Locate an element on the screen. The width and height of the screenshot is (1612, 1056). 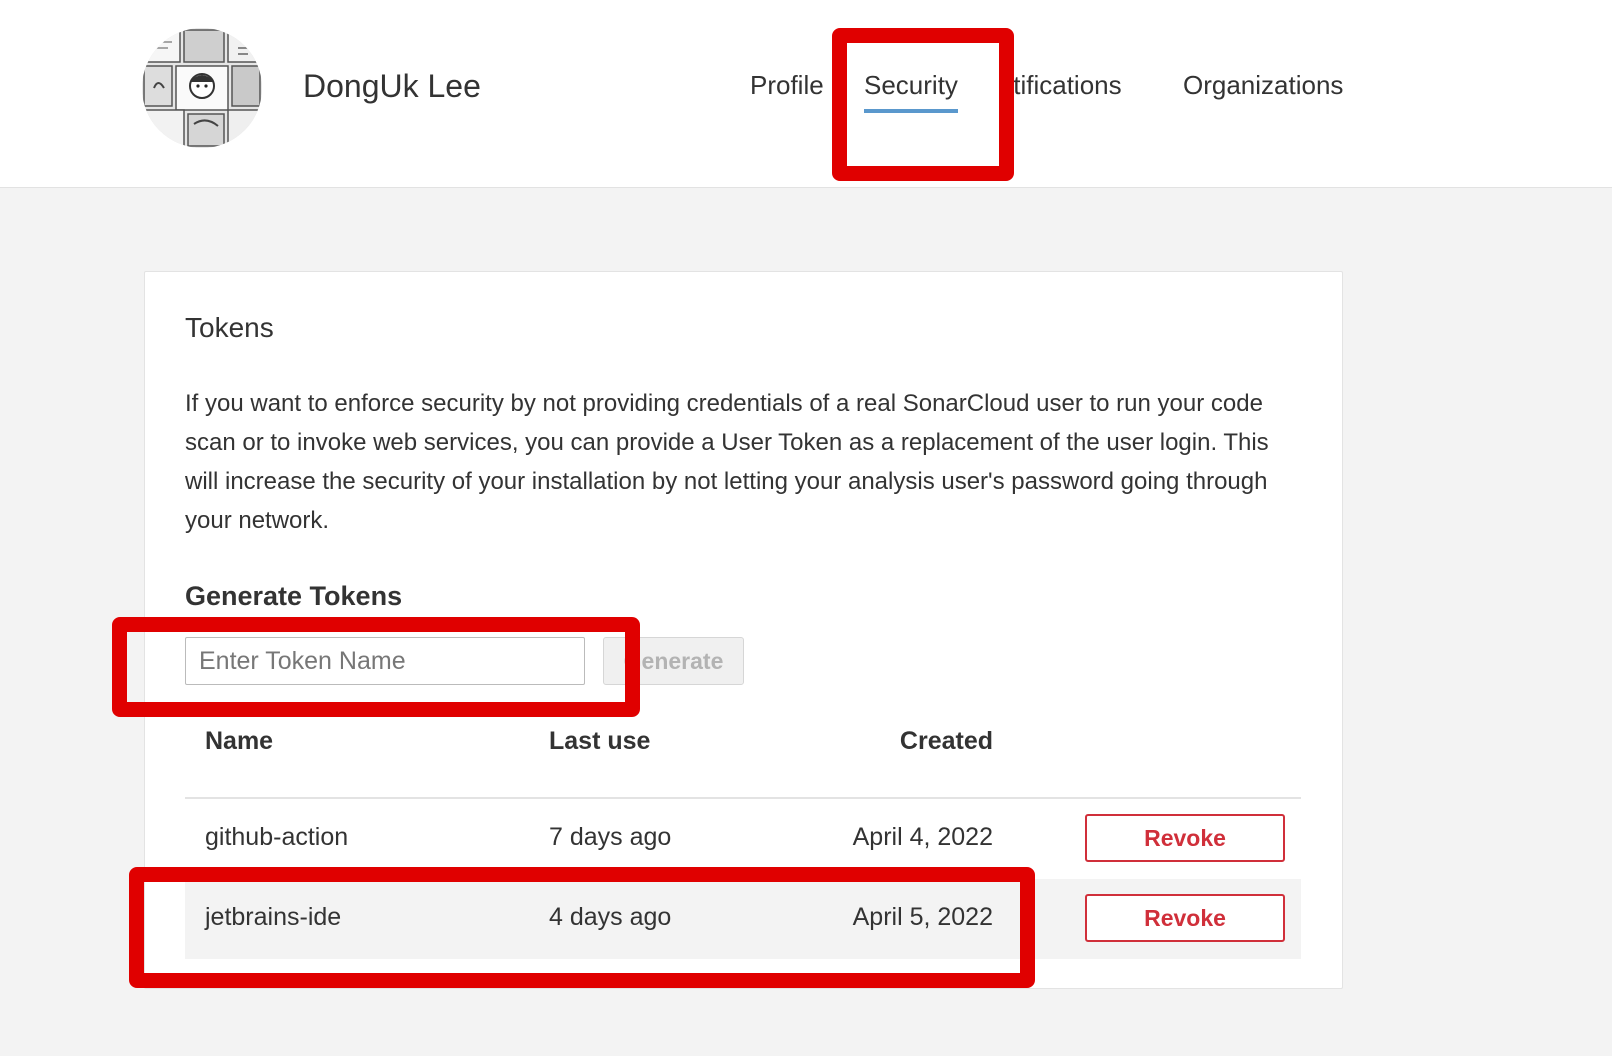
token-created: April 5, 2022 is located at coordinates (922, 917).